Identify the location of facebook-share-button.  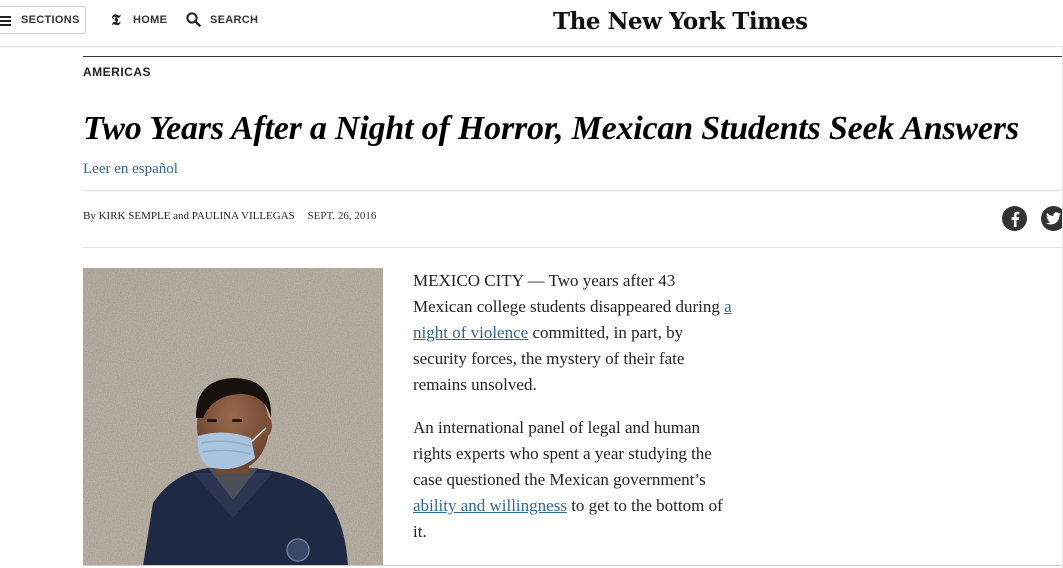
(1014, 218).